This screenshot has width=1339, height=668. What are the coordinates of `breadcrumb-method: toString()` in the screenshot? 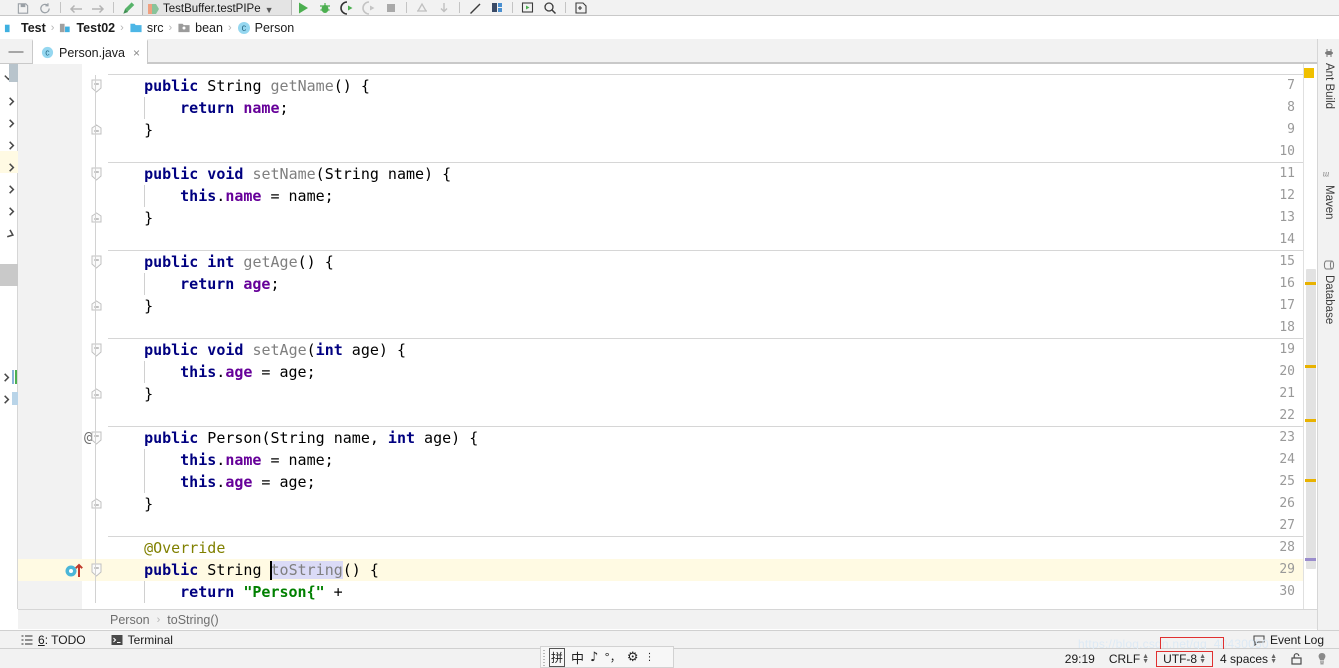 It's located at (192, 620).